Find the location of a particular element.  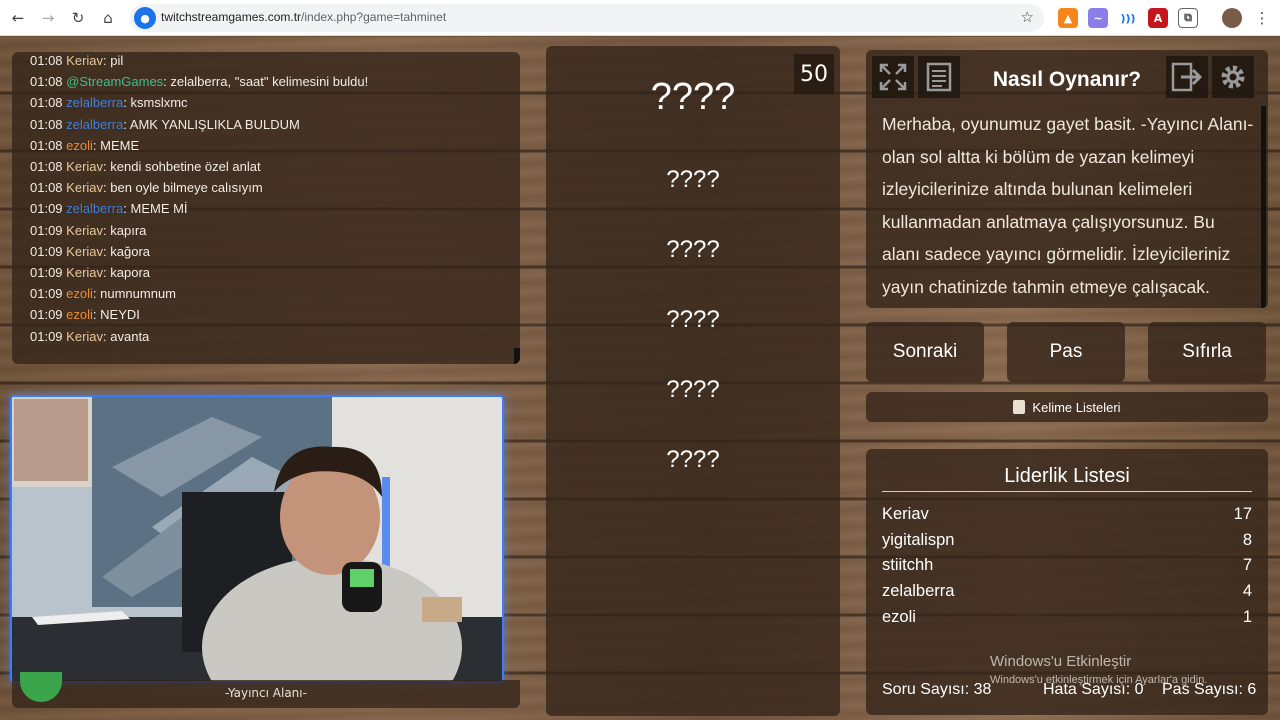

chat-message: 01:09 ezoli: NEYDI is located at coordinates (85, 314).